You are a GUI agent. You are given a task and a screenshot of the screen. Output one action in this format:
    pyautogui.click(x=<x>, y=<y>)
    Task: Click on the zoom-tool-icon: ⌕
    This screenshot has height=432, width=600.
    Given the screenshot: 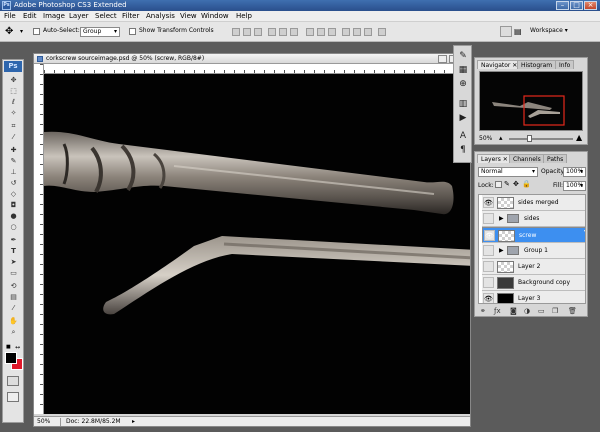 What is the action you would take?
    pyautogui.click(x=13, y=332)
    